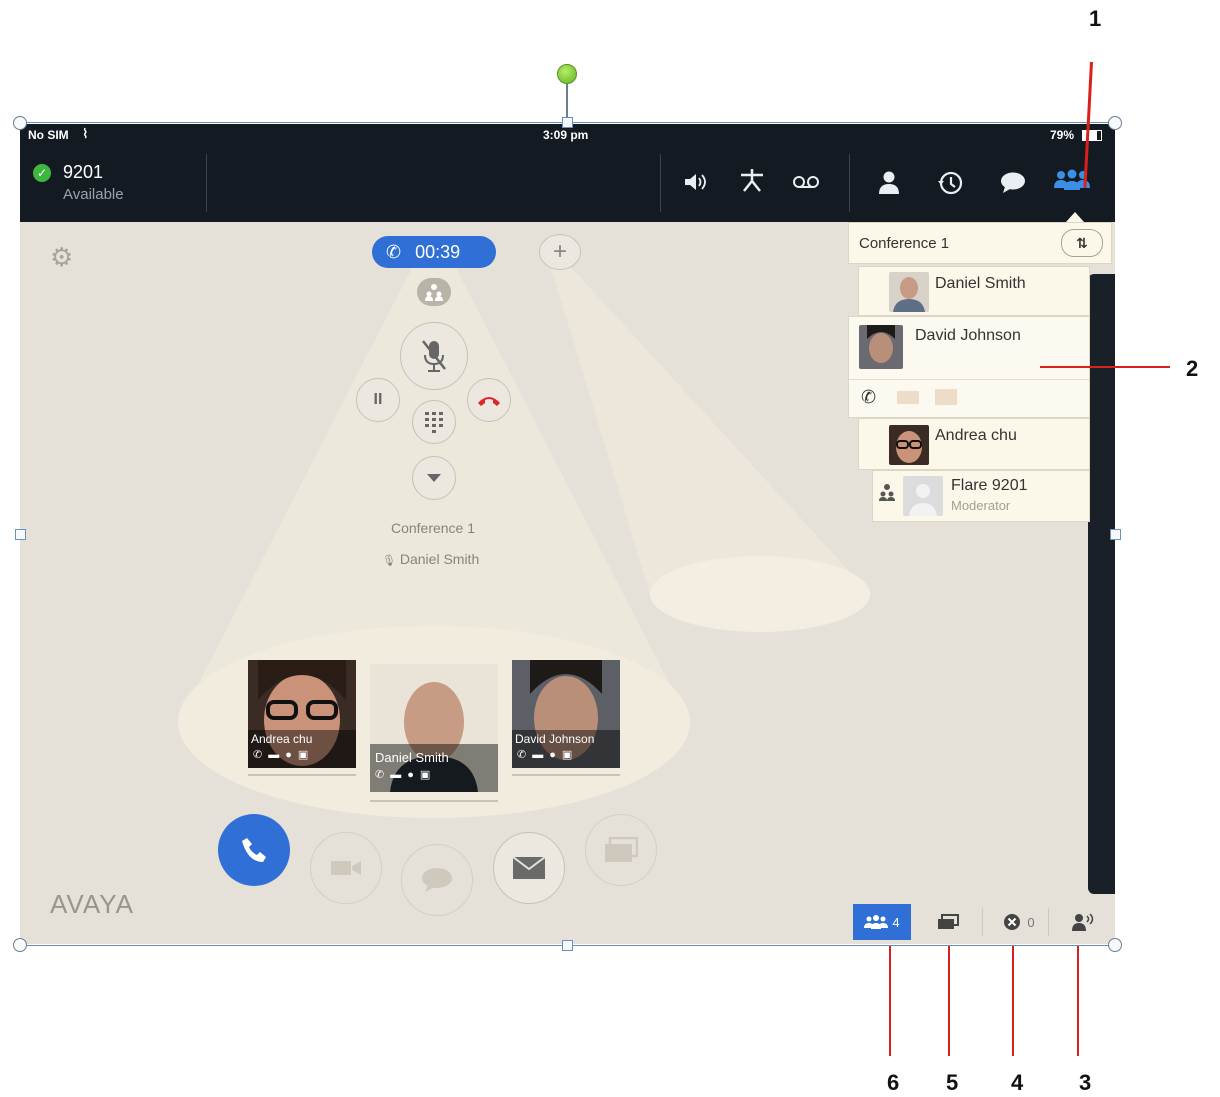  I want to click on call-timer-pill: ✆ 00:39, so click(434, 252).